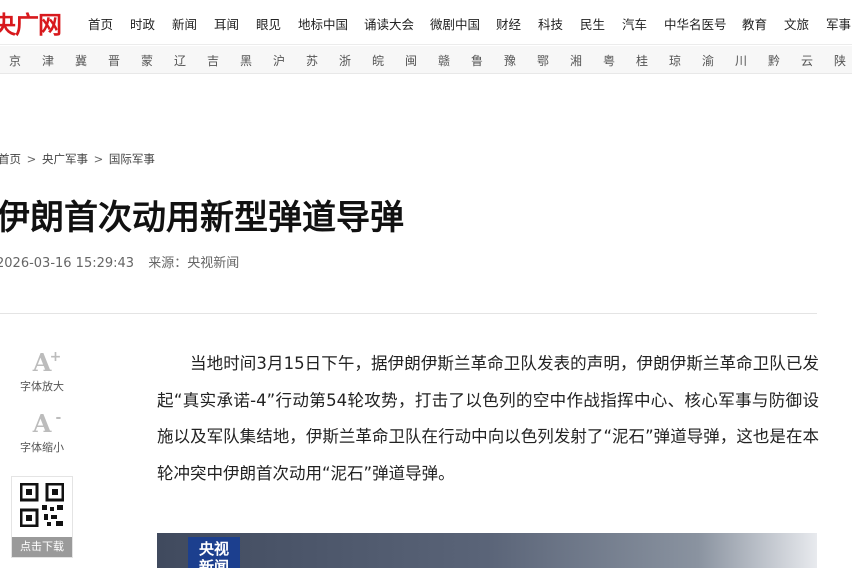  I want to click on province-link: 沪, so click(279, 60).